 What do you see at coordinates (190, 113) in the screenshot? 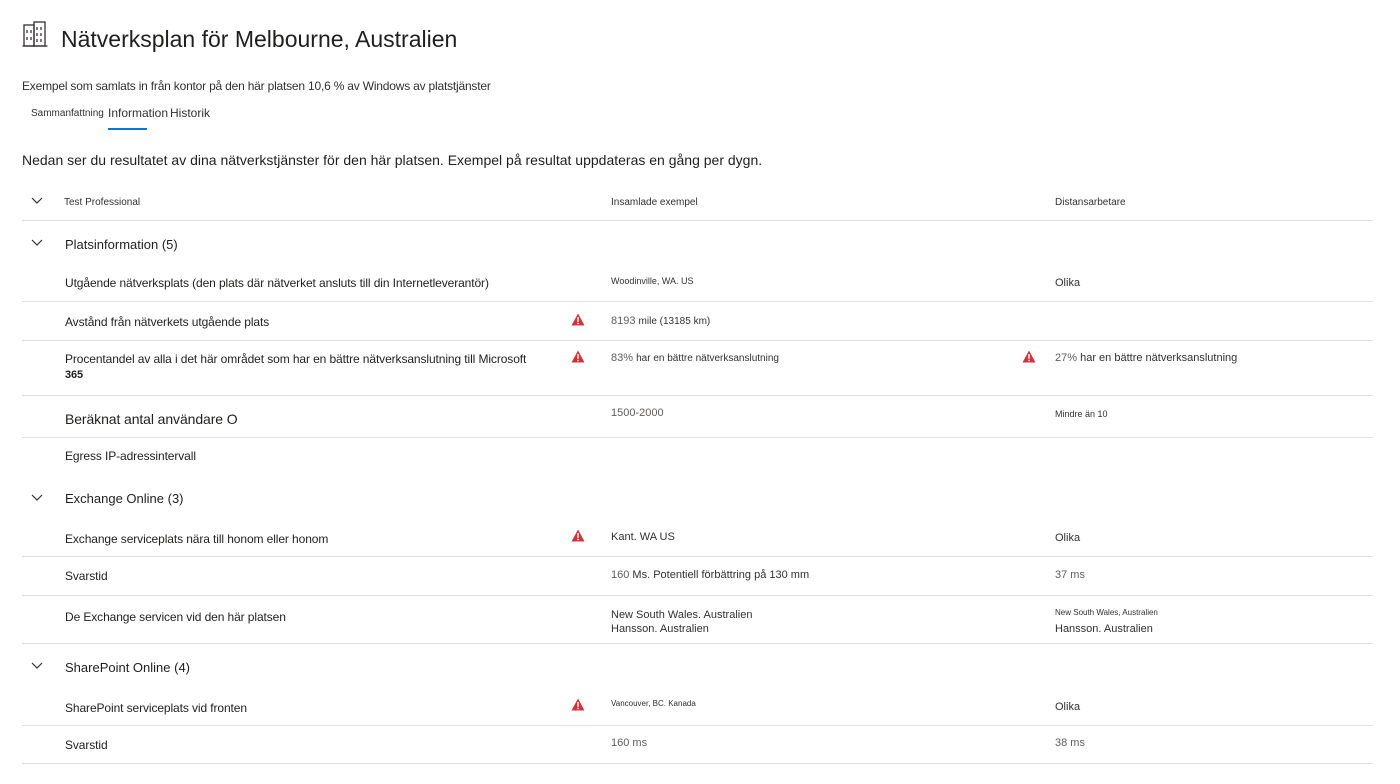
I see `tab-history: Historik` at bounding box center [190, 113].